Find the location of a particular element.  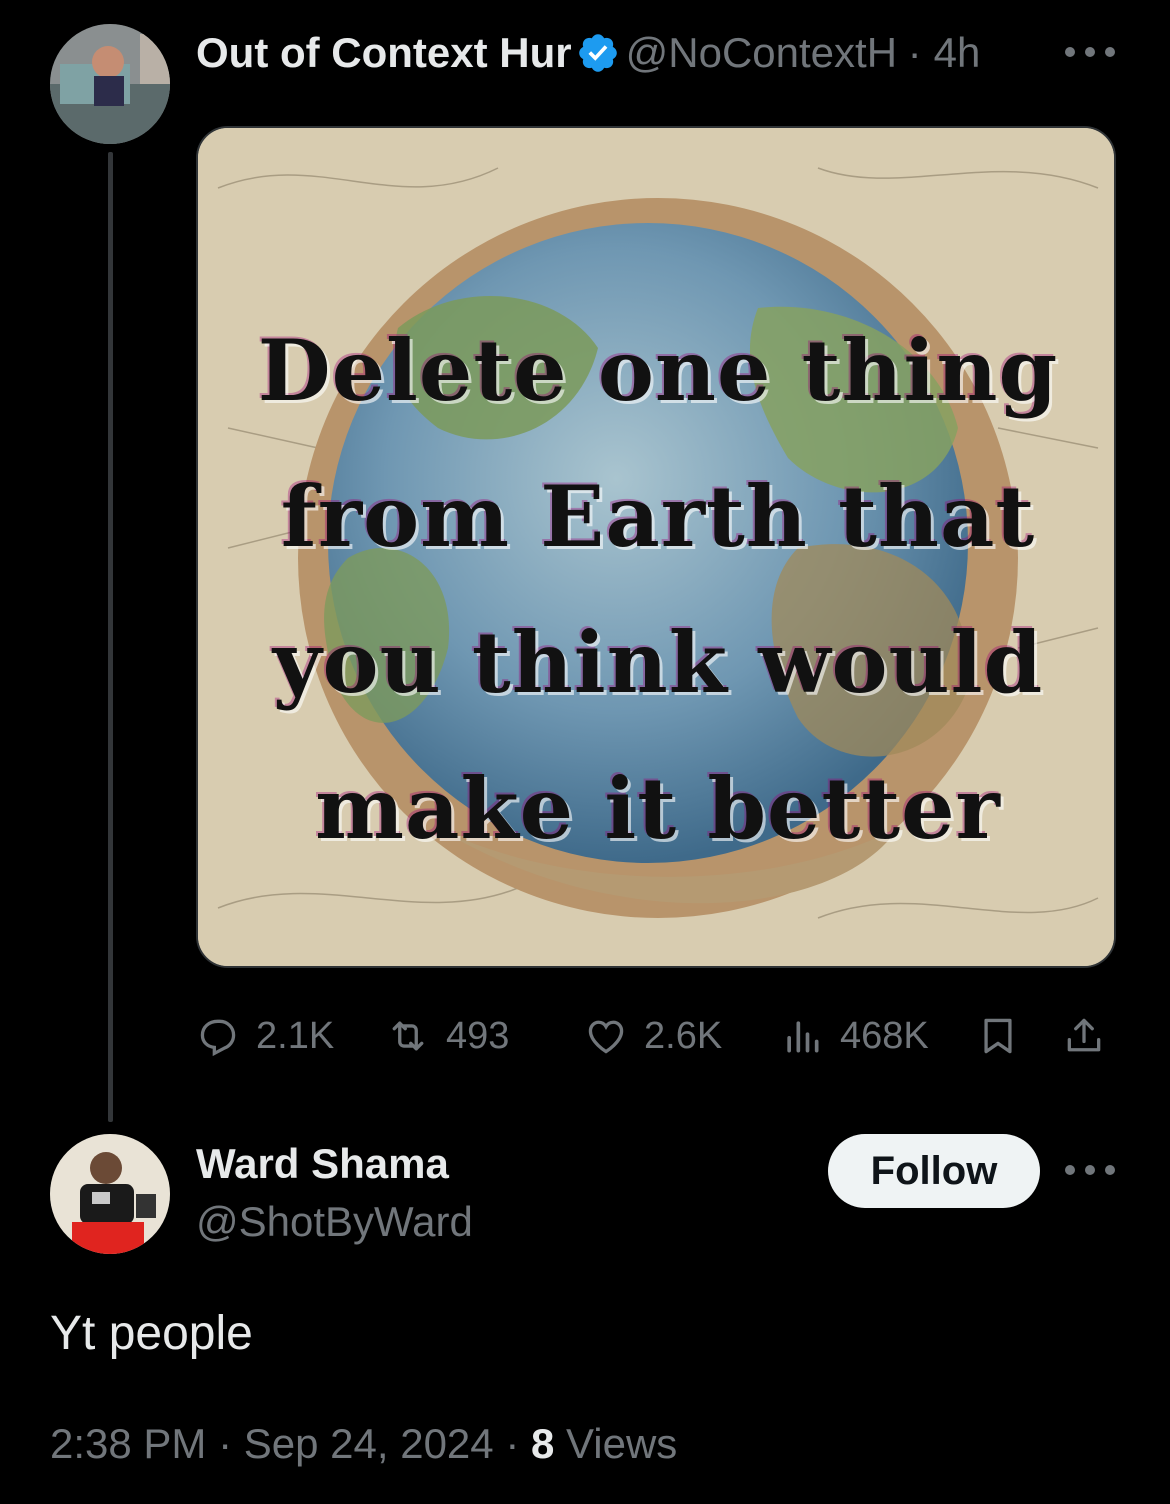

author-avatar-image is located at coordinates (110, 84).